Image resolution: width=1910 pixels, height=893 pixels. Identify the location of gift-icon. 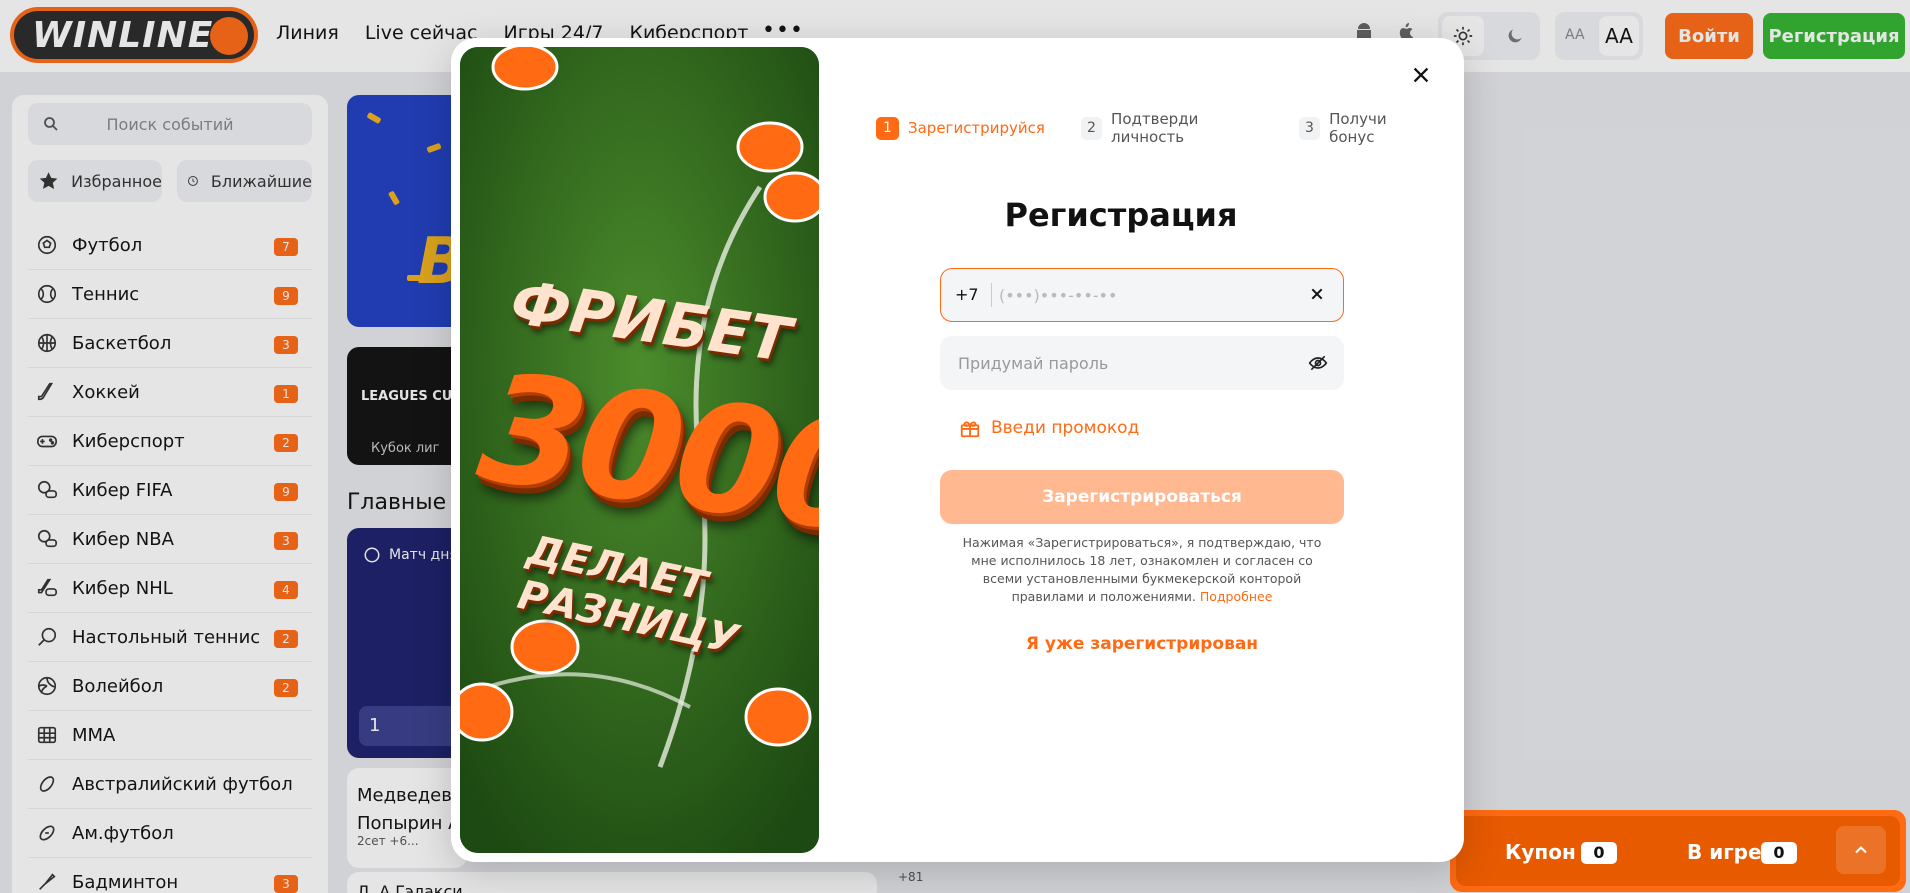
(970, 429).